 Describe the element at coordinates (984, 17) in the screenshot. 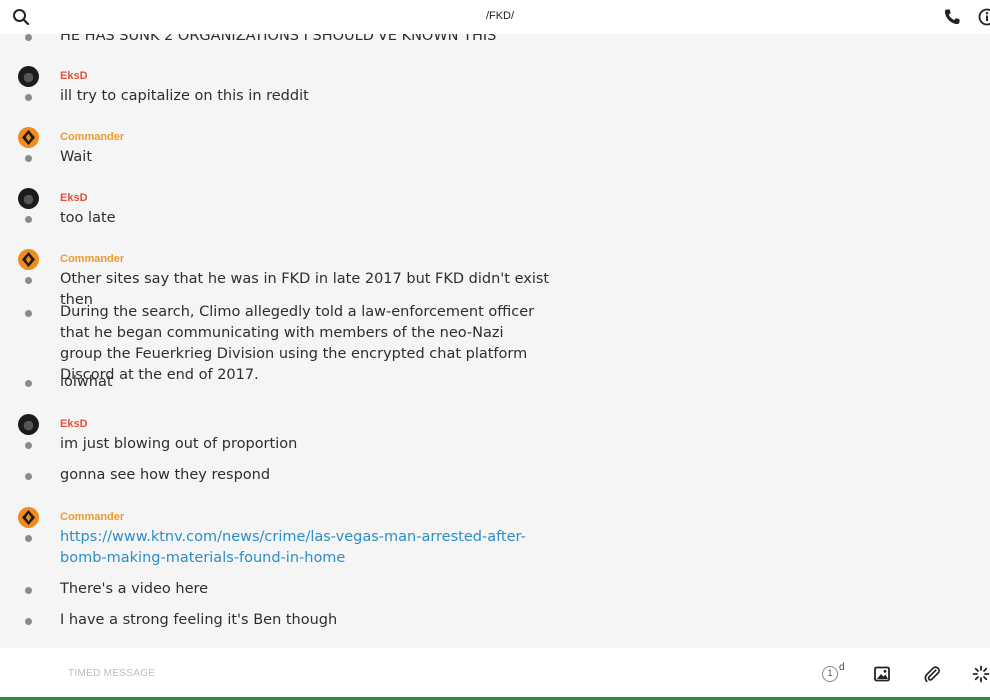

I see `info-icon` at that location.